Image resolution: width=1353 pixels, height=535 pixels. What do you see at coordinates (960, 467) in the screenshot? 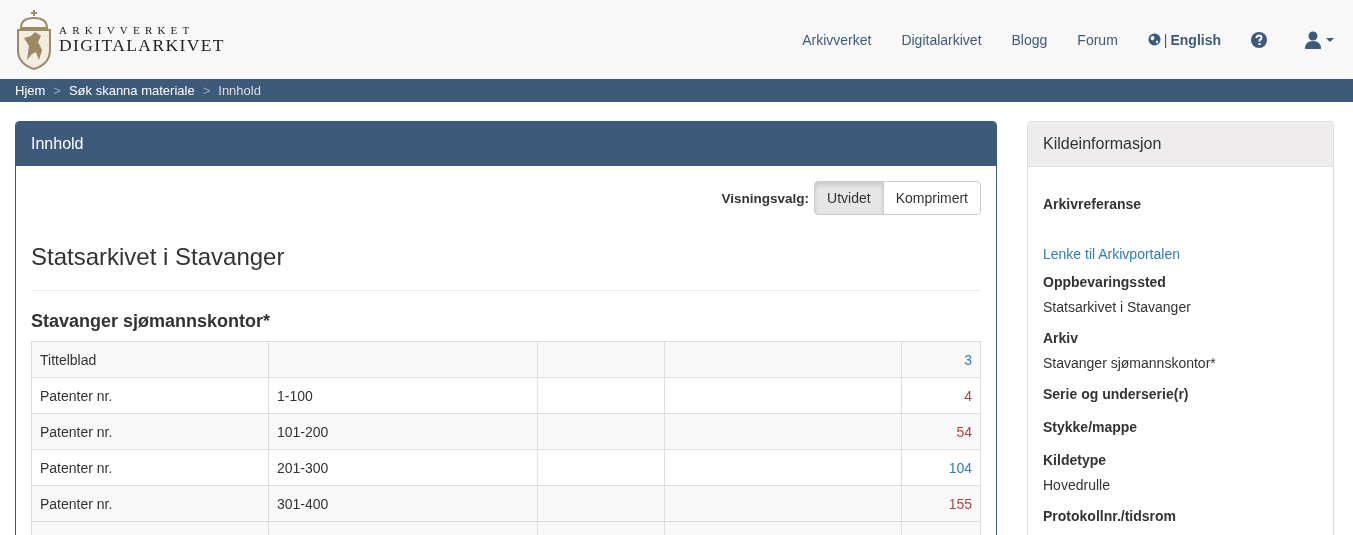
I see `page-link: 104` at bounding box center [960, 467].